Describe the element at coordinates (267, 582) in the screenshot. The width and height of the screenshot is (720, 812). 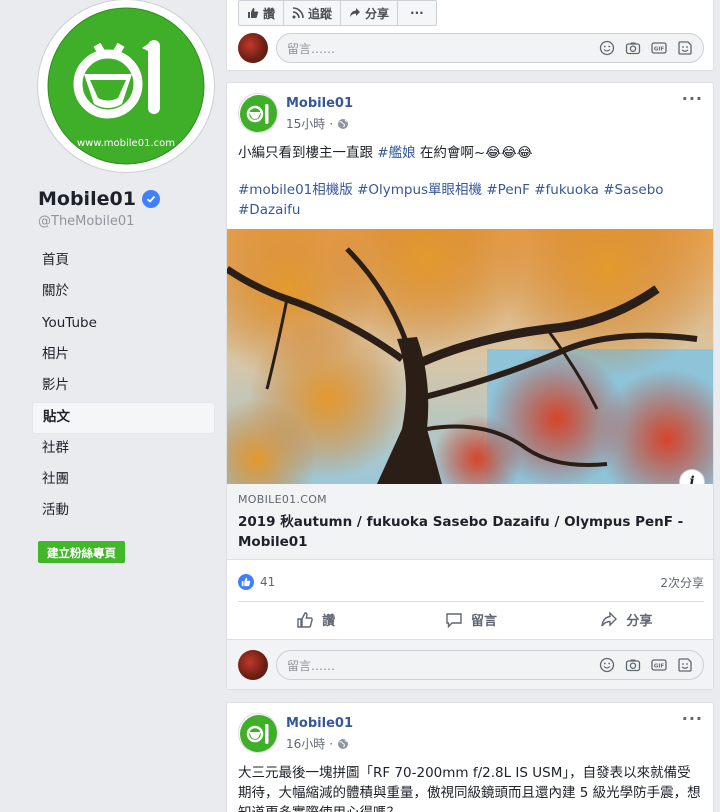
I see `like-count: 41` at that location.